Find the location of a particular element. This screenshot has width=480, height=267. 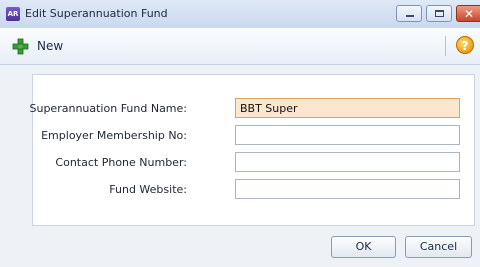

close-icon: ✕ is located at coordinates (469, 14).